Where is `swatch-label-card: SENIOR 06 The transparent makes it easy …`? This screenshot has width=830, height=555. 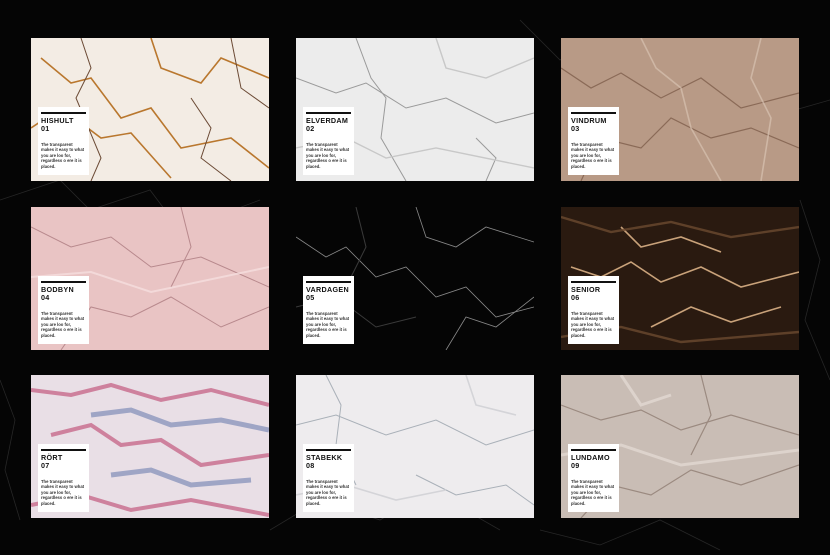 swatch-label-card: SENIOR 06 The transparent makes it easy … is located at coordinates (593, 310).